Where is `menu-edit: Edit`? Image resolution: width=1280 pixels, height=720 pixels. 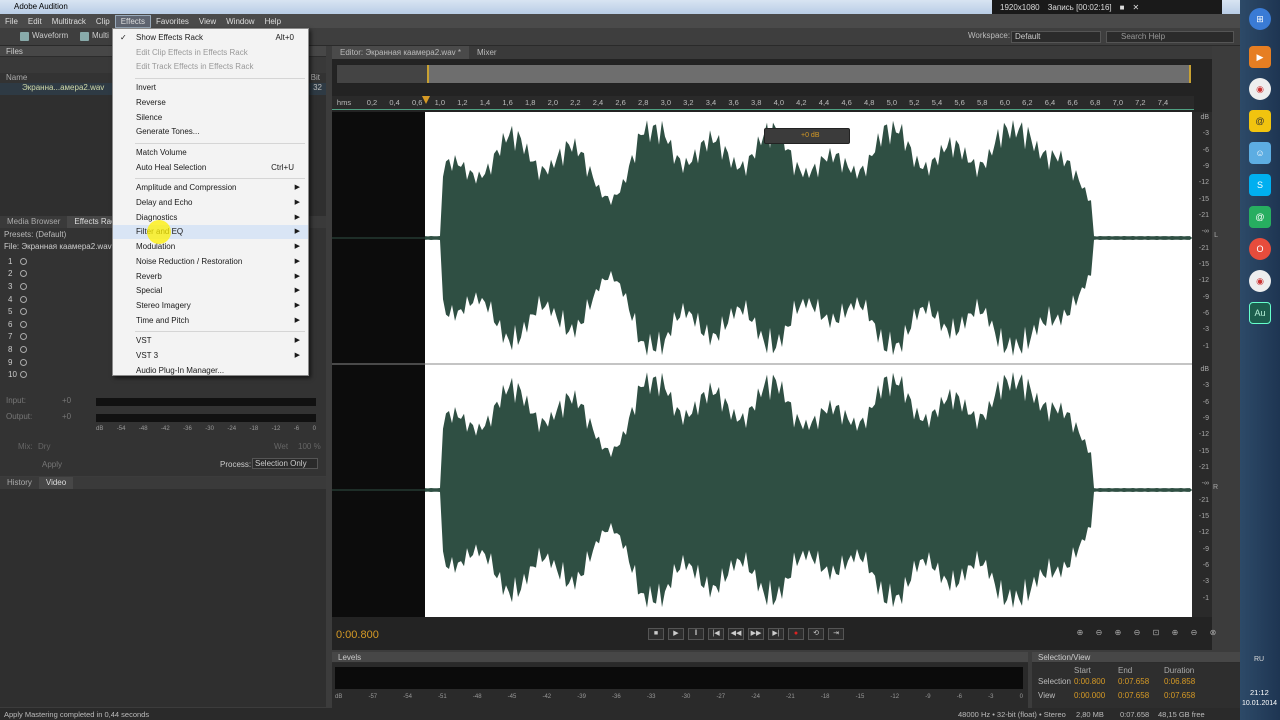 menu-edit: Edit is located at coordinates (35, 21).